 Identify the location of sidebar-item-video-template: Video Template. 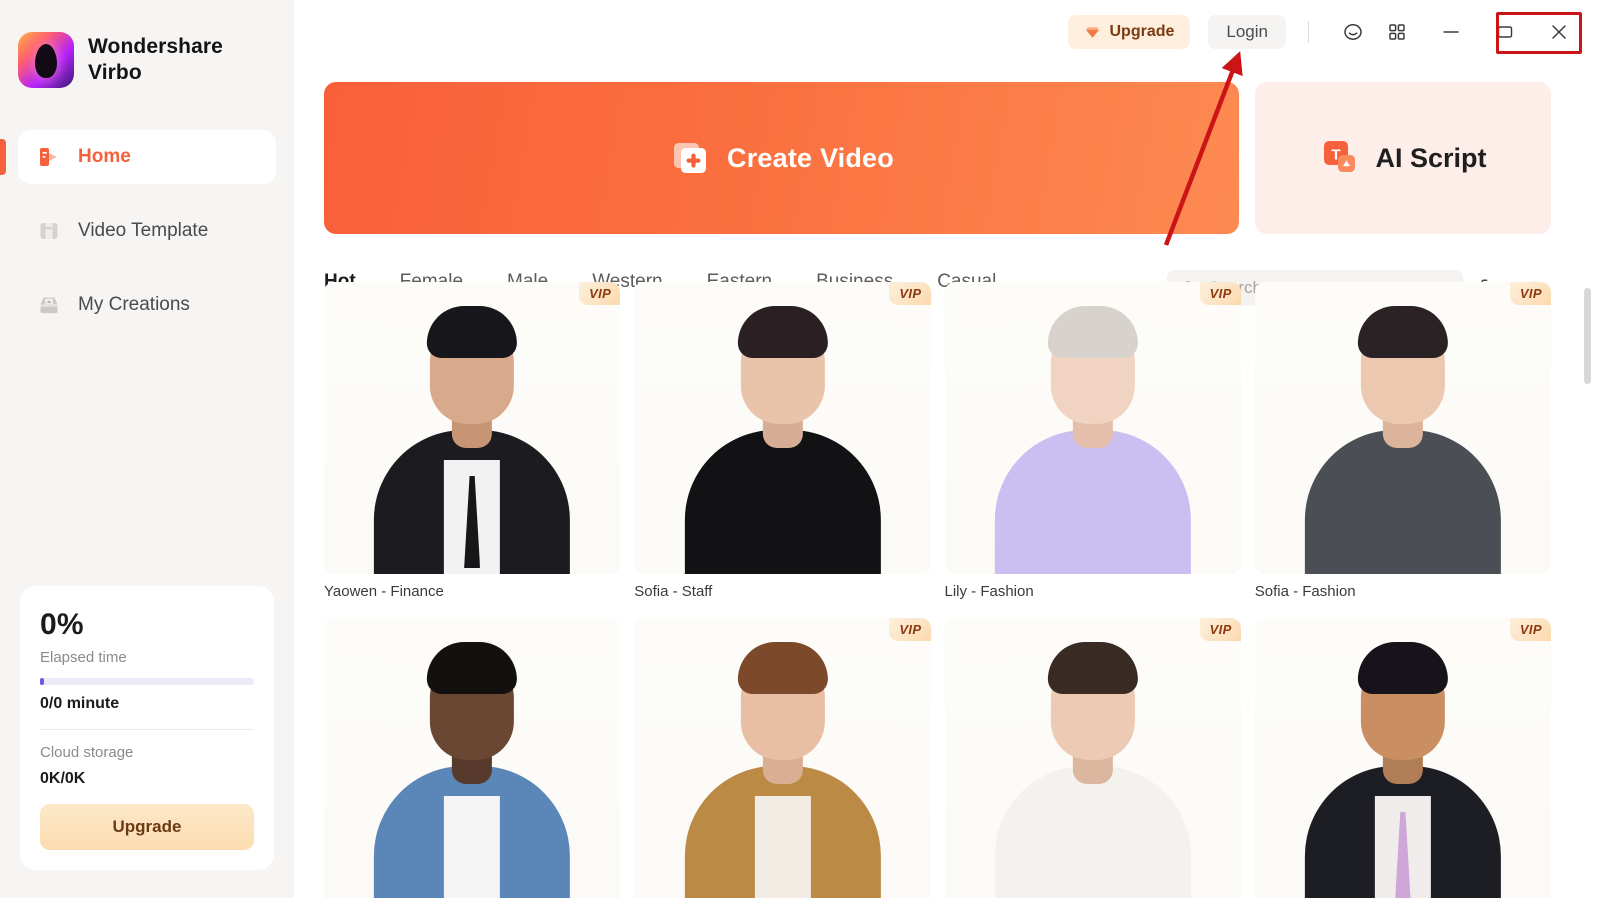
(147, 231).